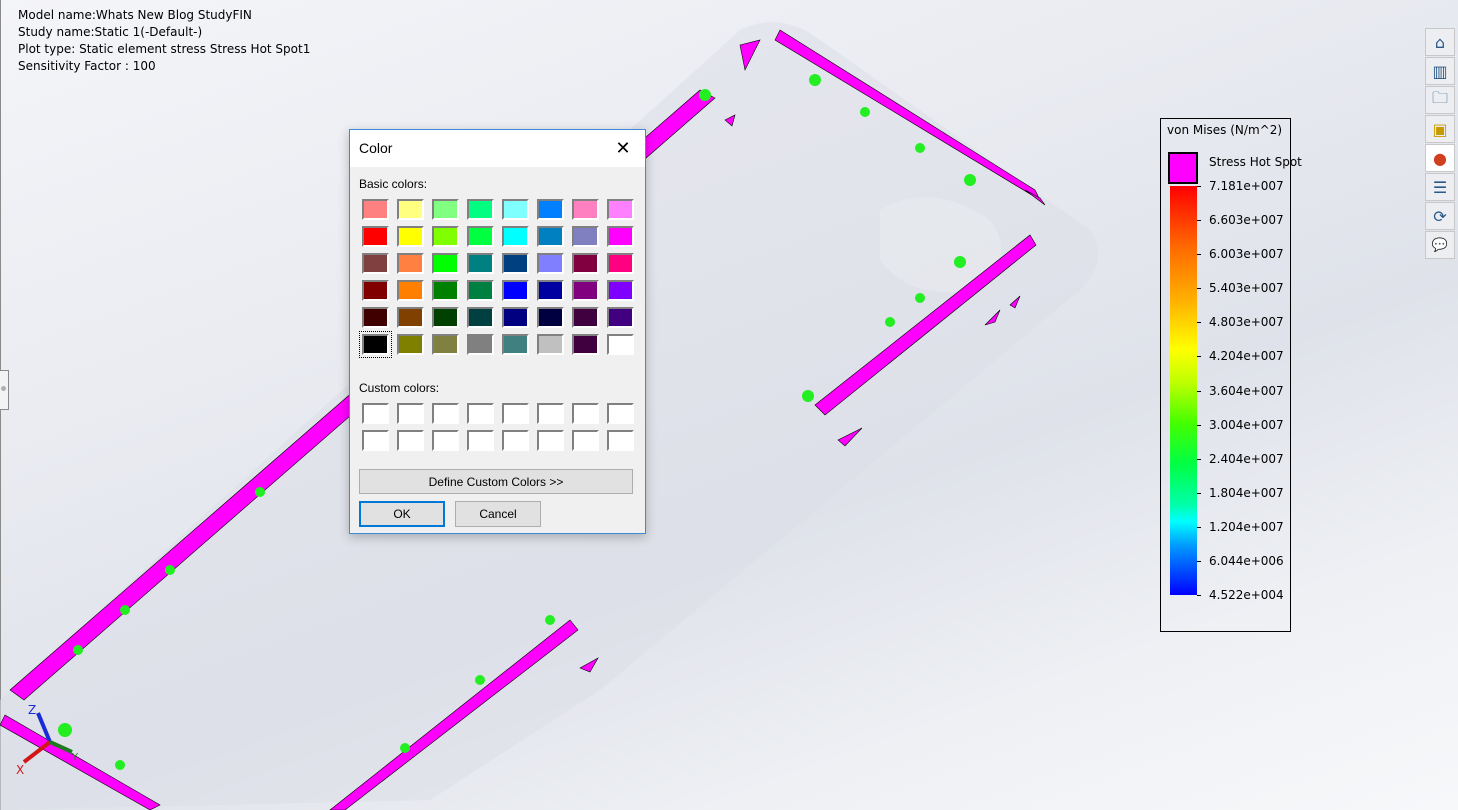  I want to click on tab-custom-properties: ☰, so click(1440, 187).